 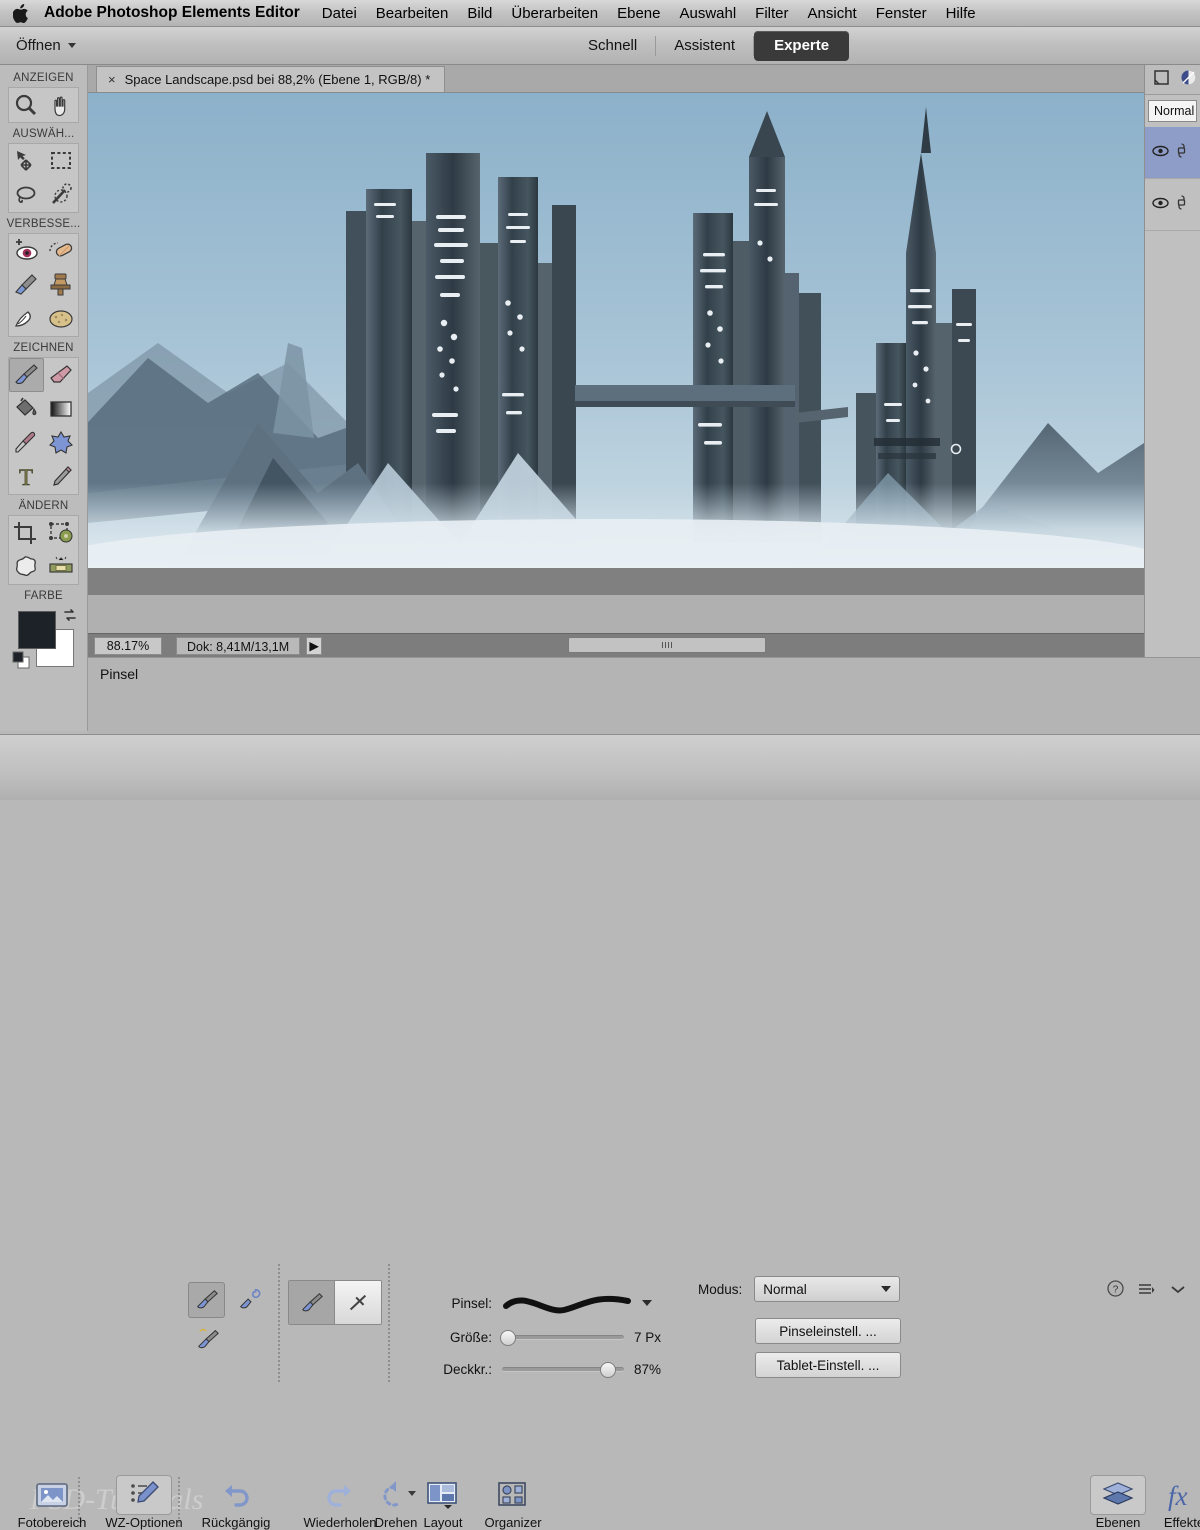 I want to click on rectangular-marquee-tool, so click(x=61, y=161).